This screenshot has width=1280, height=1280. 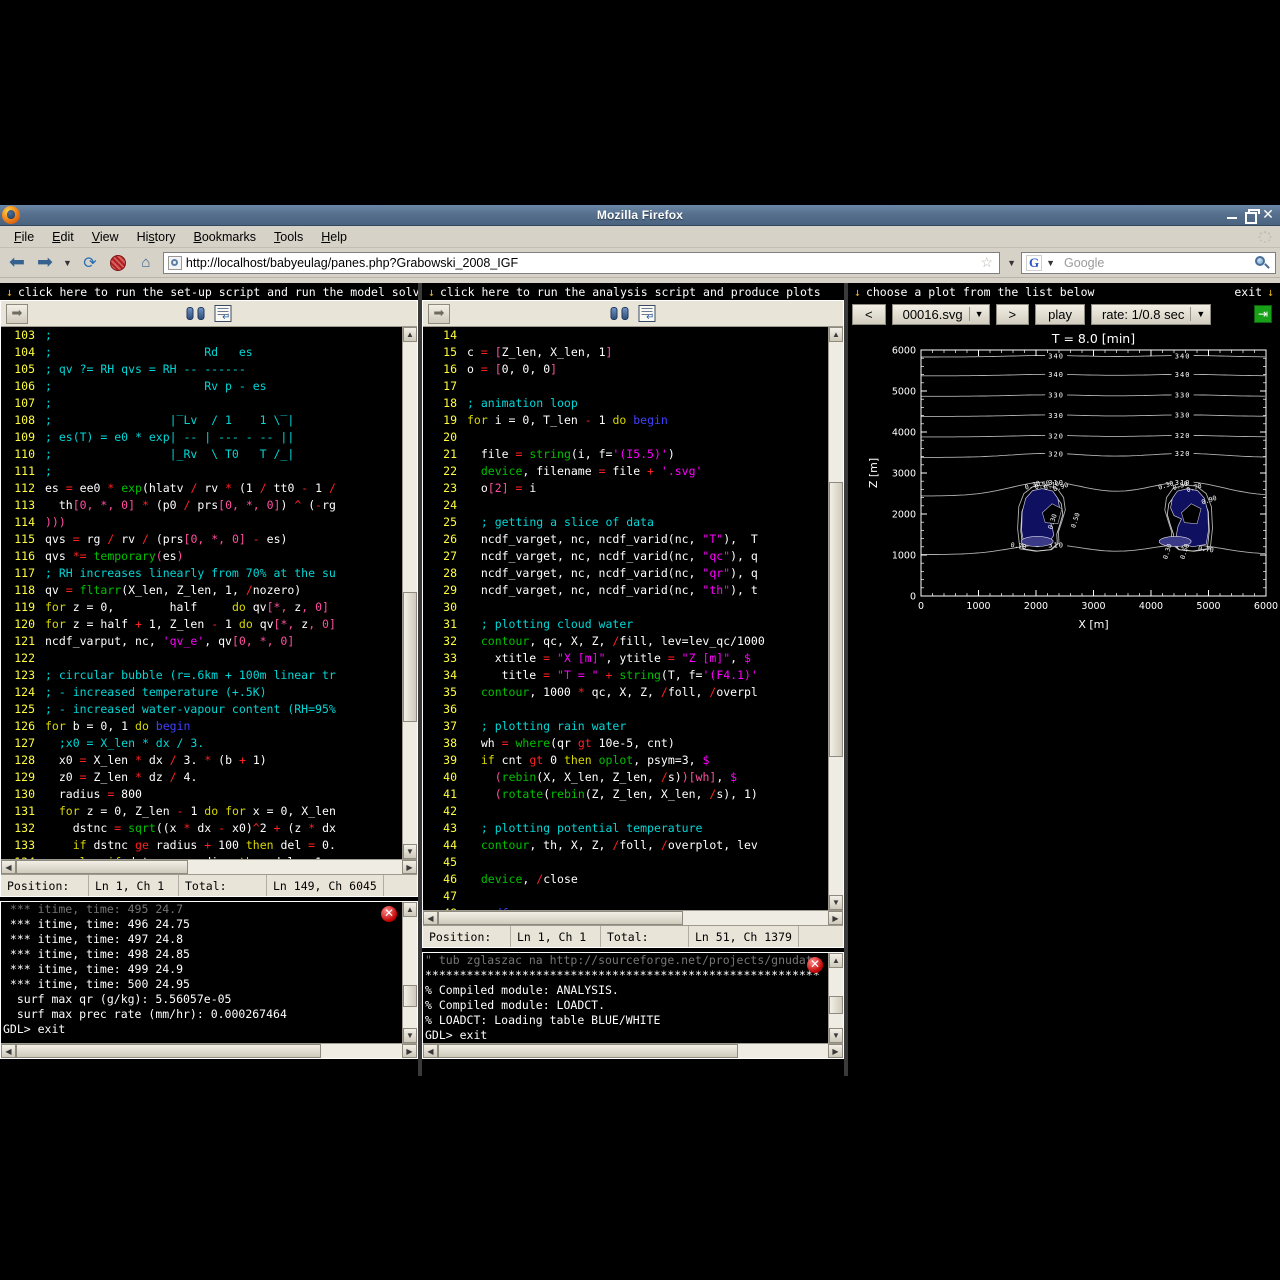 I want to click on close-icon: ✕, so click(x=1268, y=215).